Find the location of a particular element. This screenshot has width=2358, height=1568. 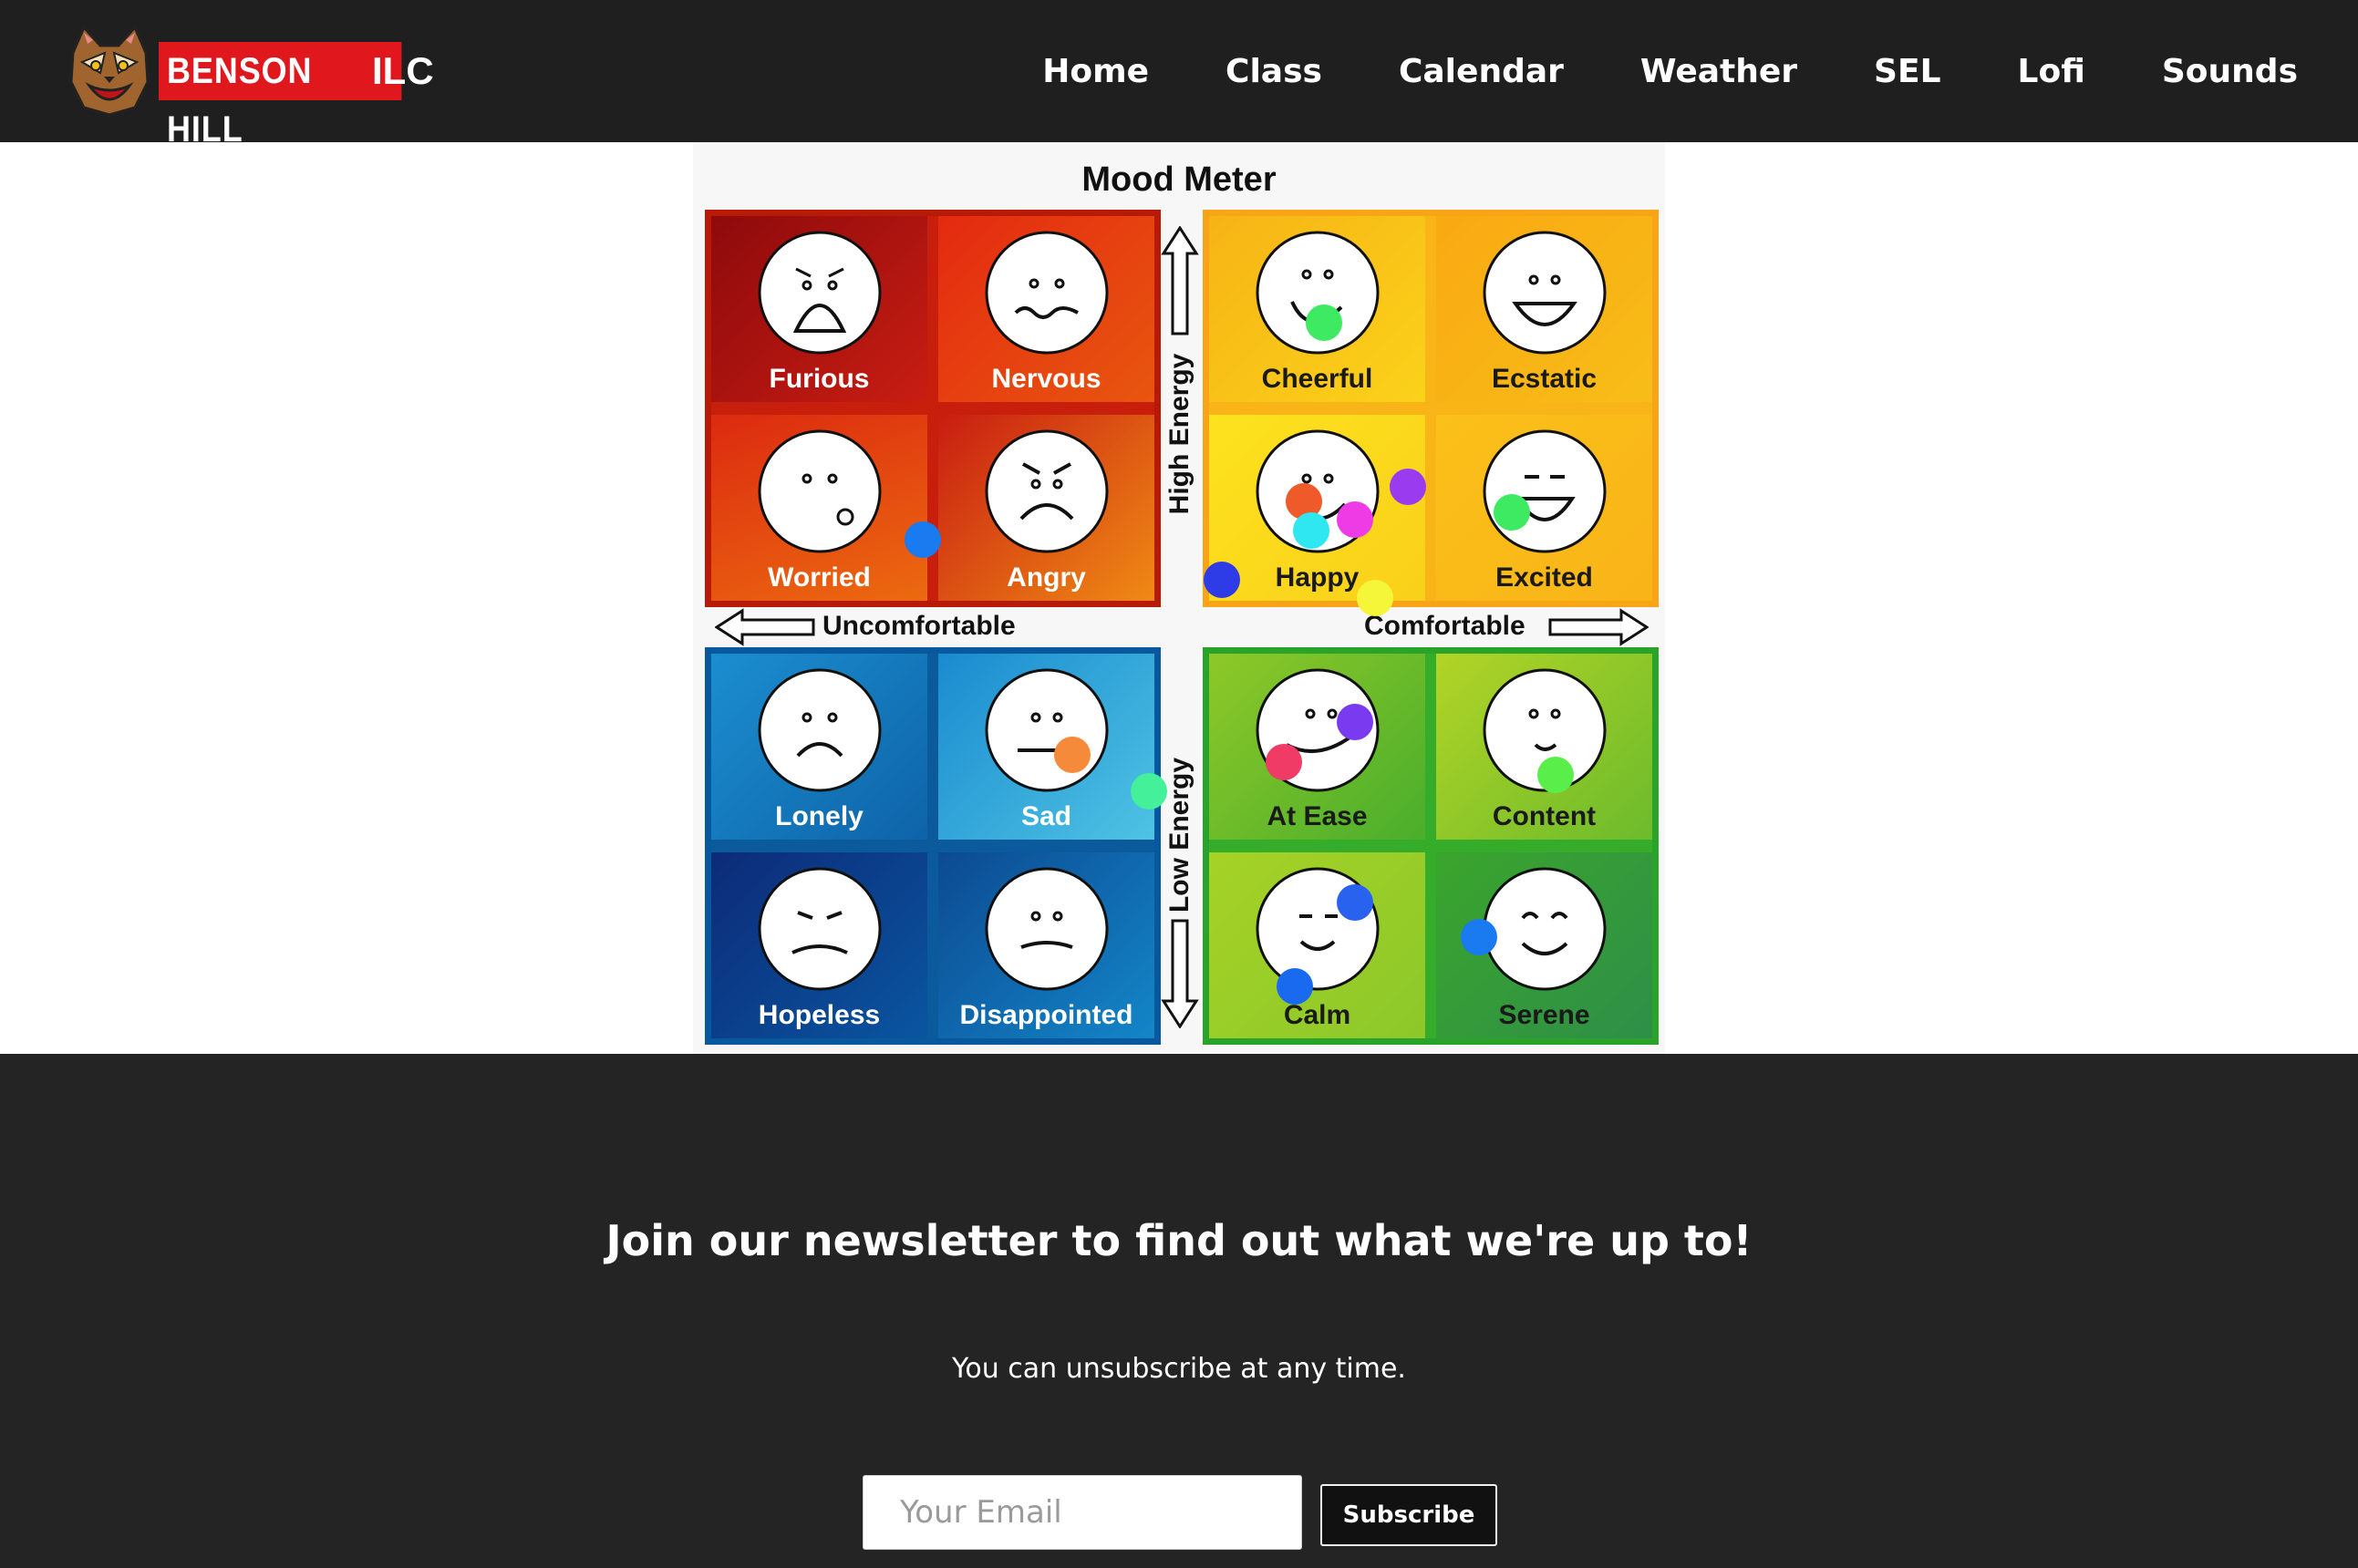

mood-label: Excited is located at coordinates (1544, 577).